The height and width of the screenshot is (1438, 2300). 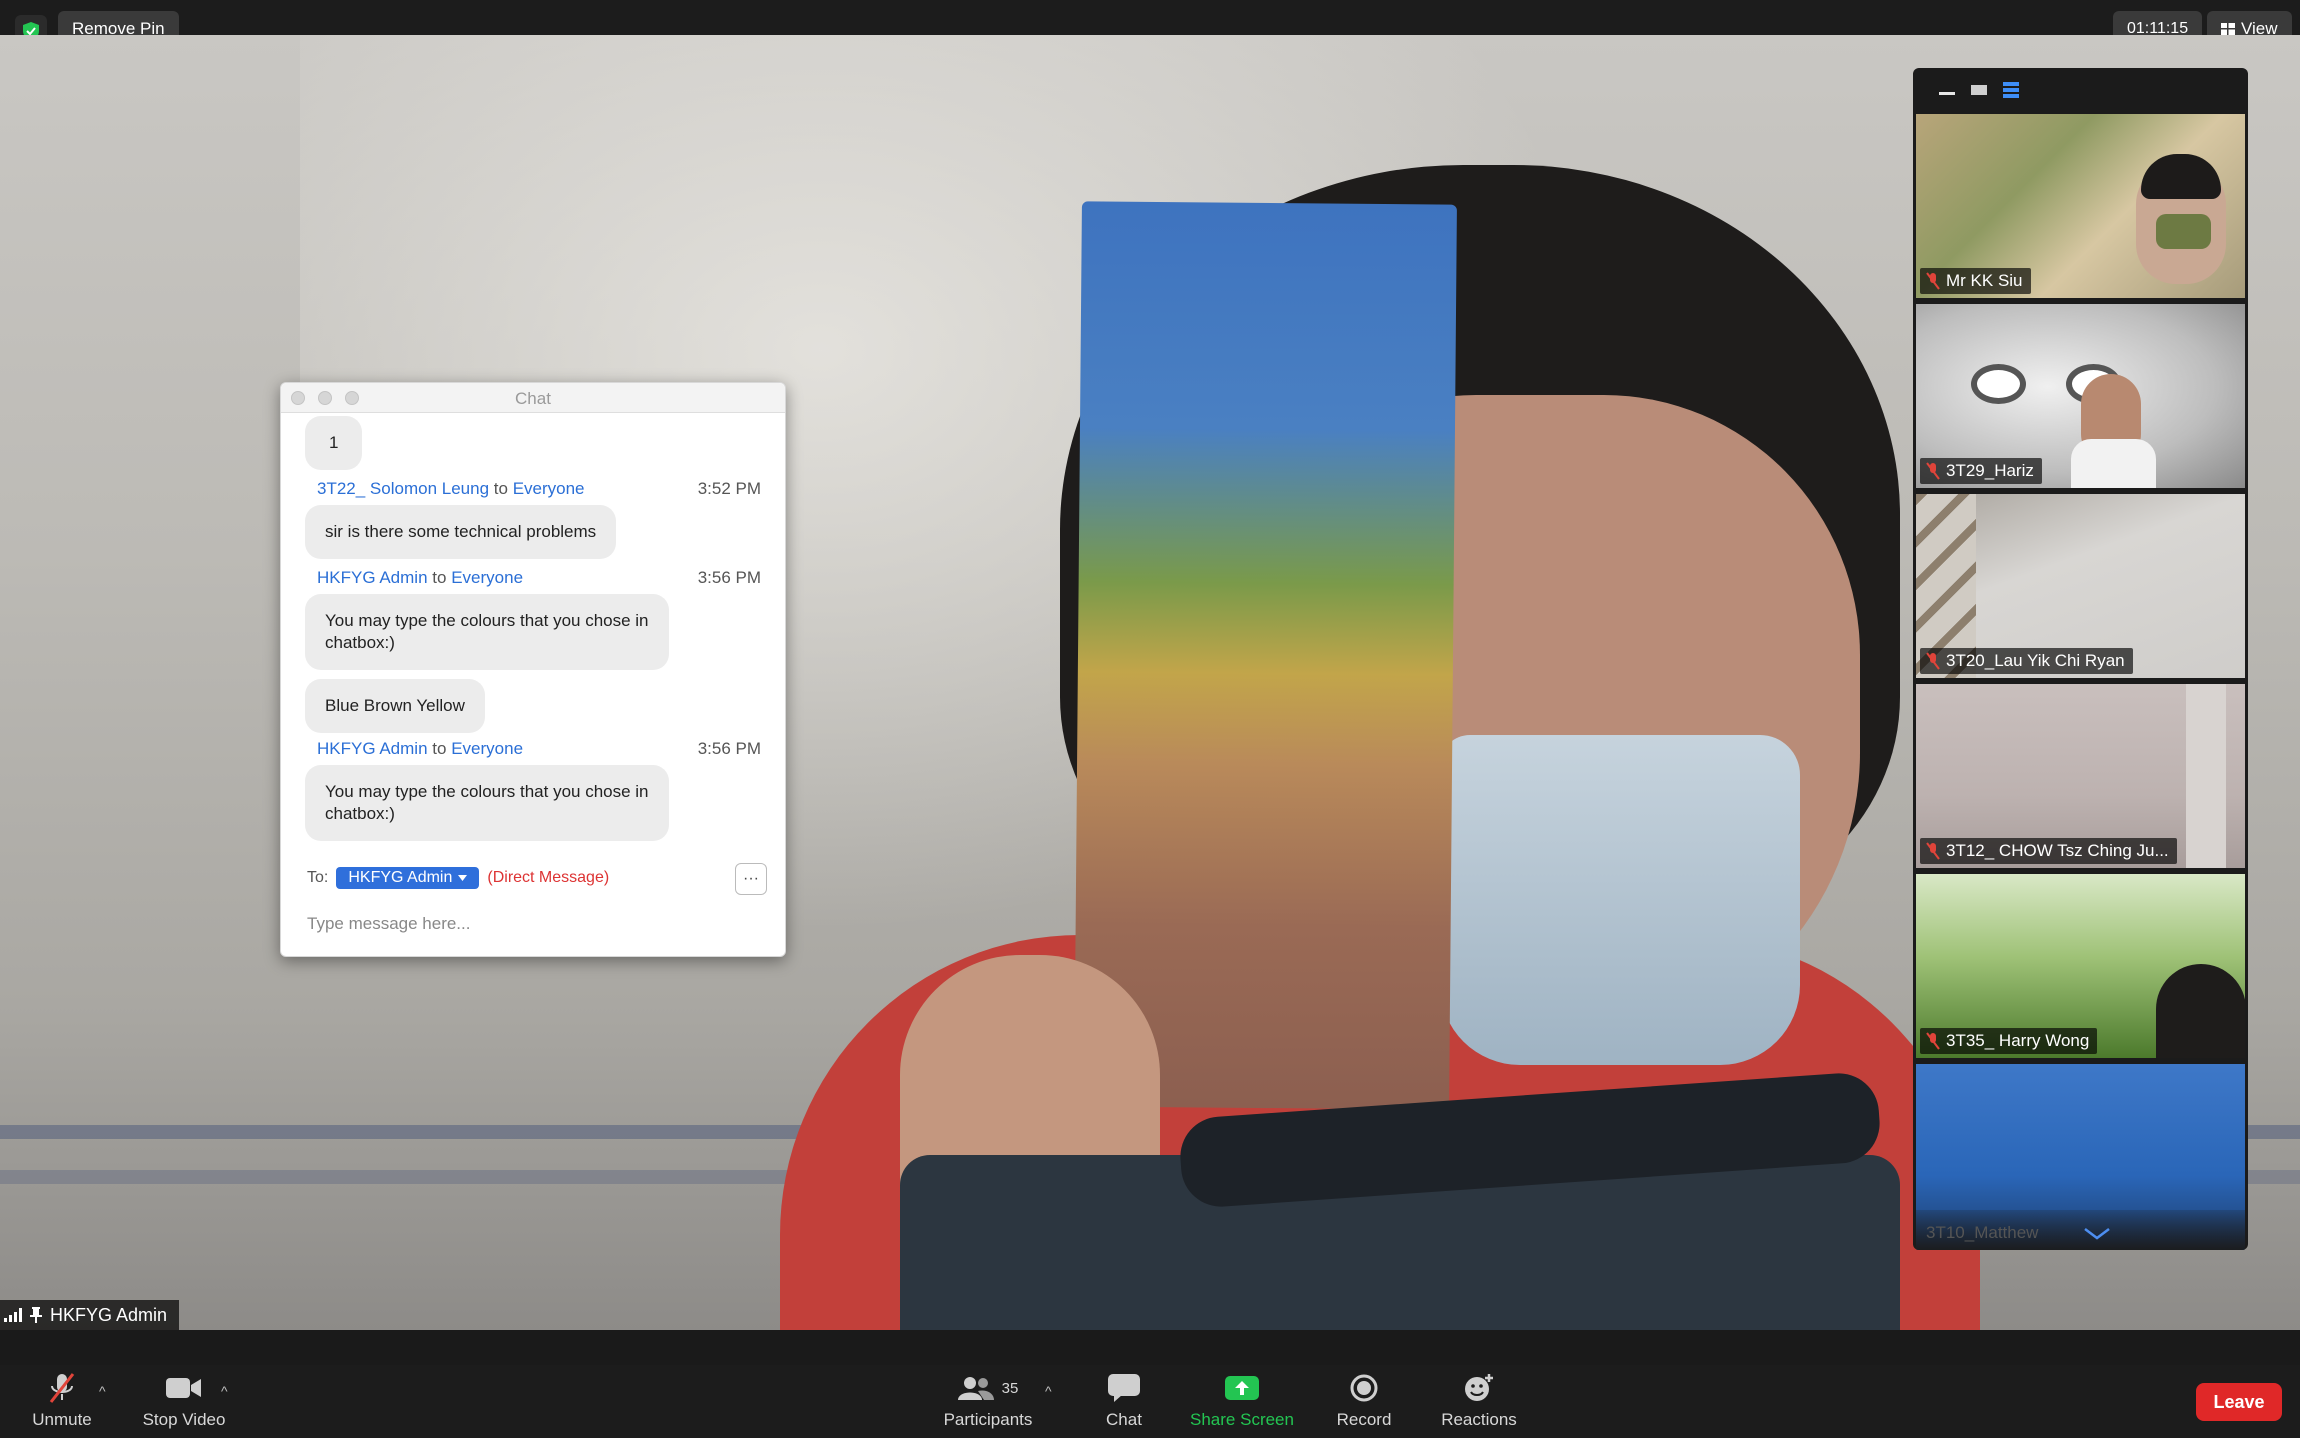 What do you see at coordinates (2228, 29) in the screenshot?
I see `gallery-grid-icon` at bounding box center [2228, 29].